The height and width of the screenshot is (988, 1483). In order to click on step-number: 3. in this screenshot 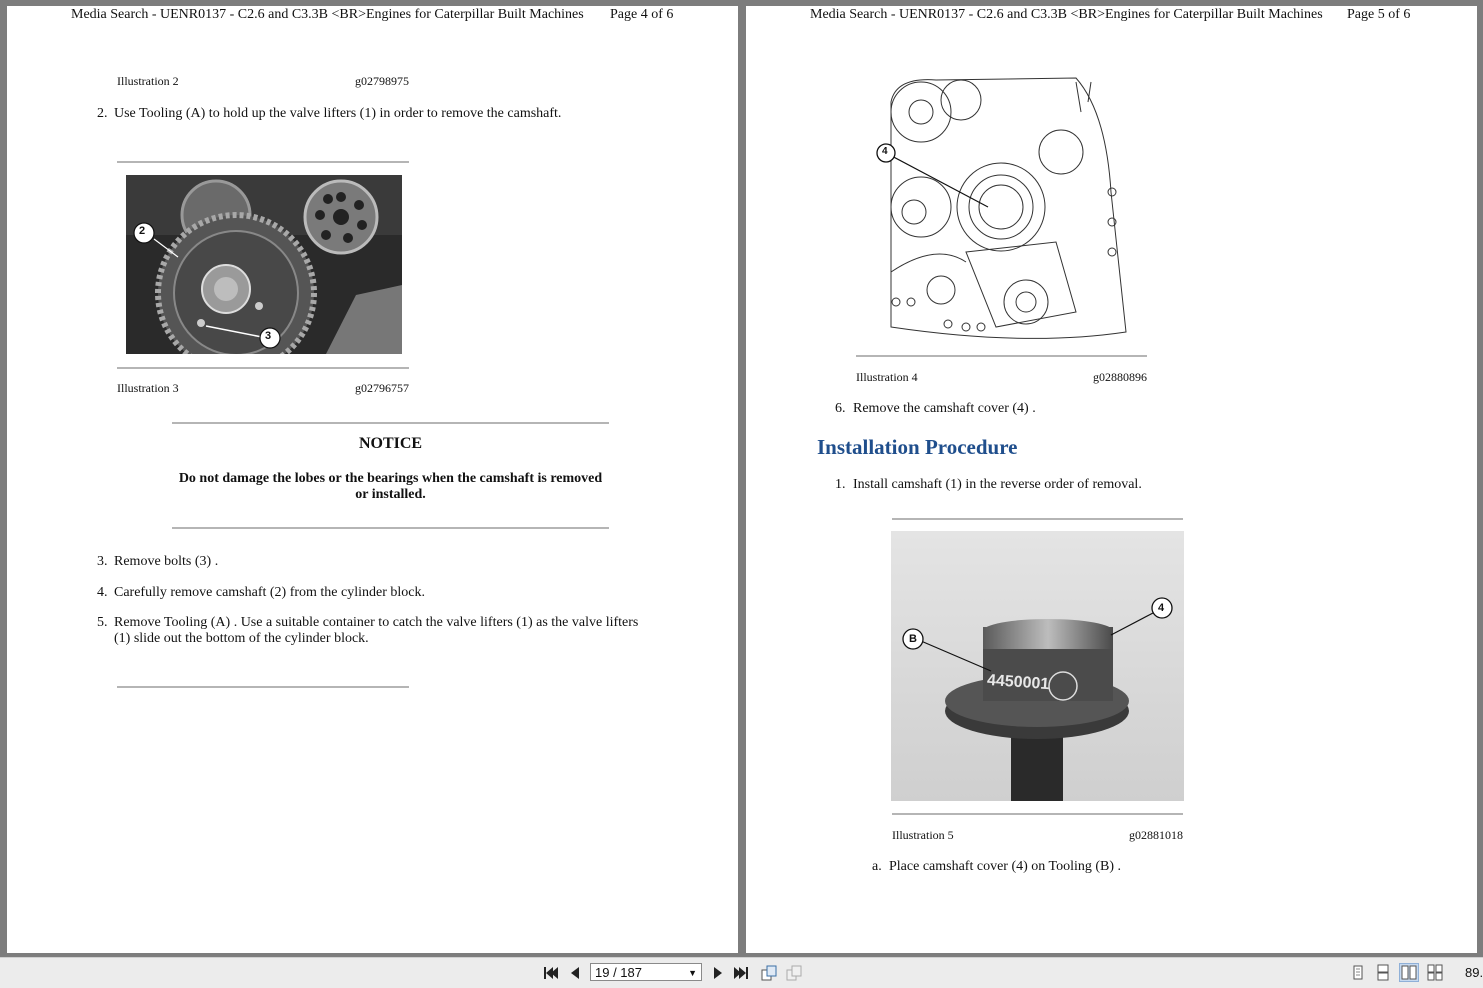, I will do `click(102, 561)`.